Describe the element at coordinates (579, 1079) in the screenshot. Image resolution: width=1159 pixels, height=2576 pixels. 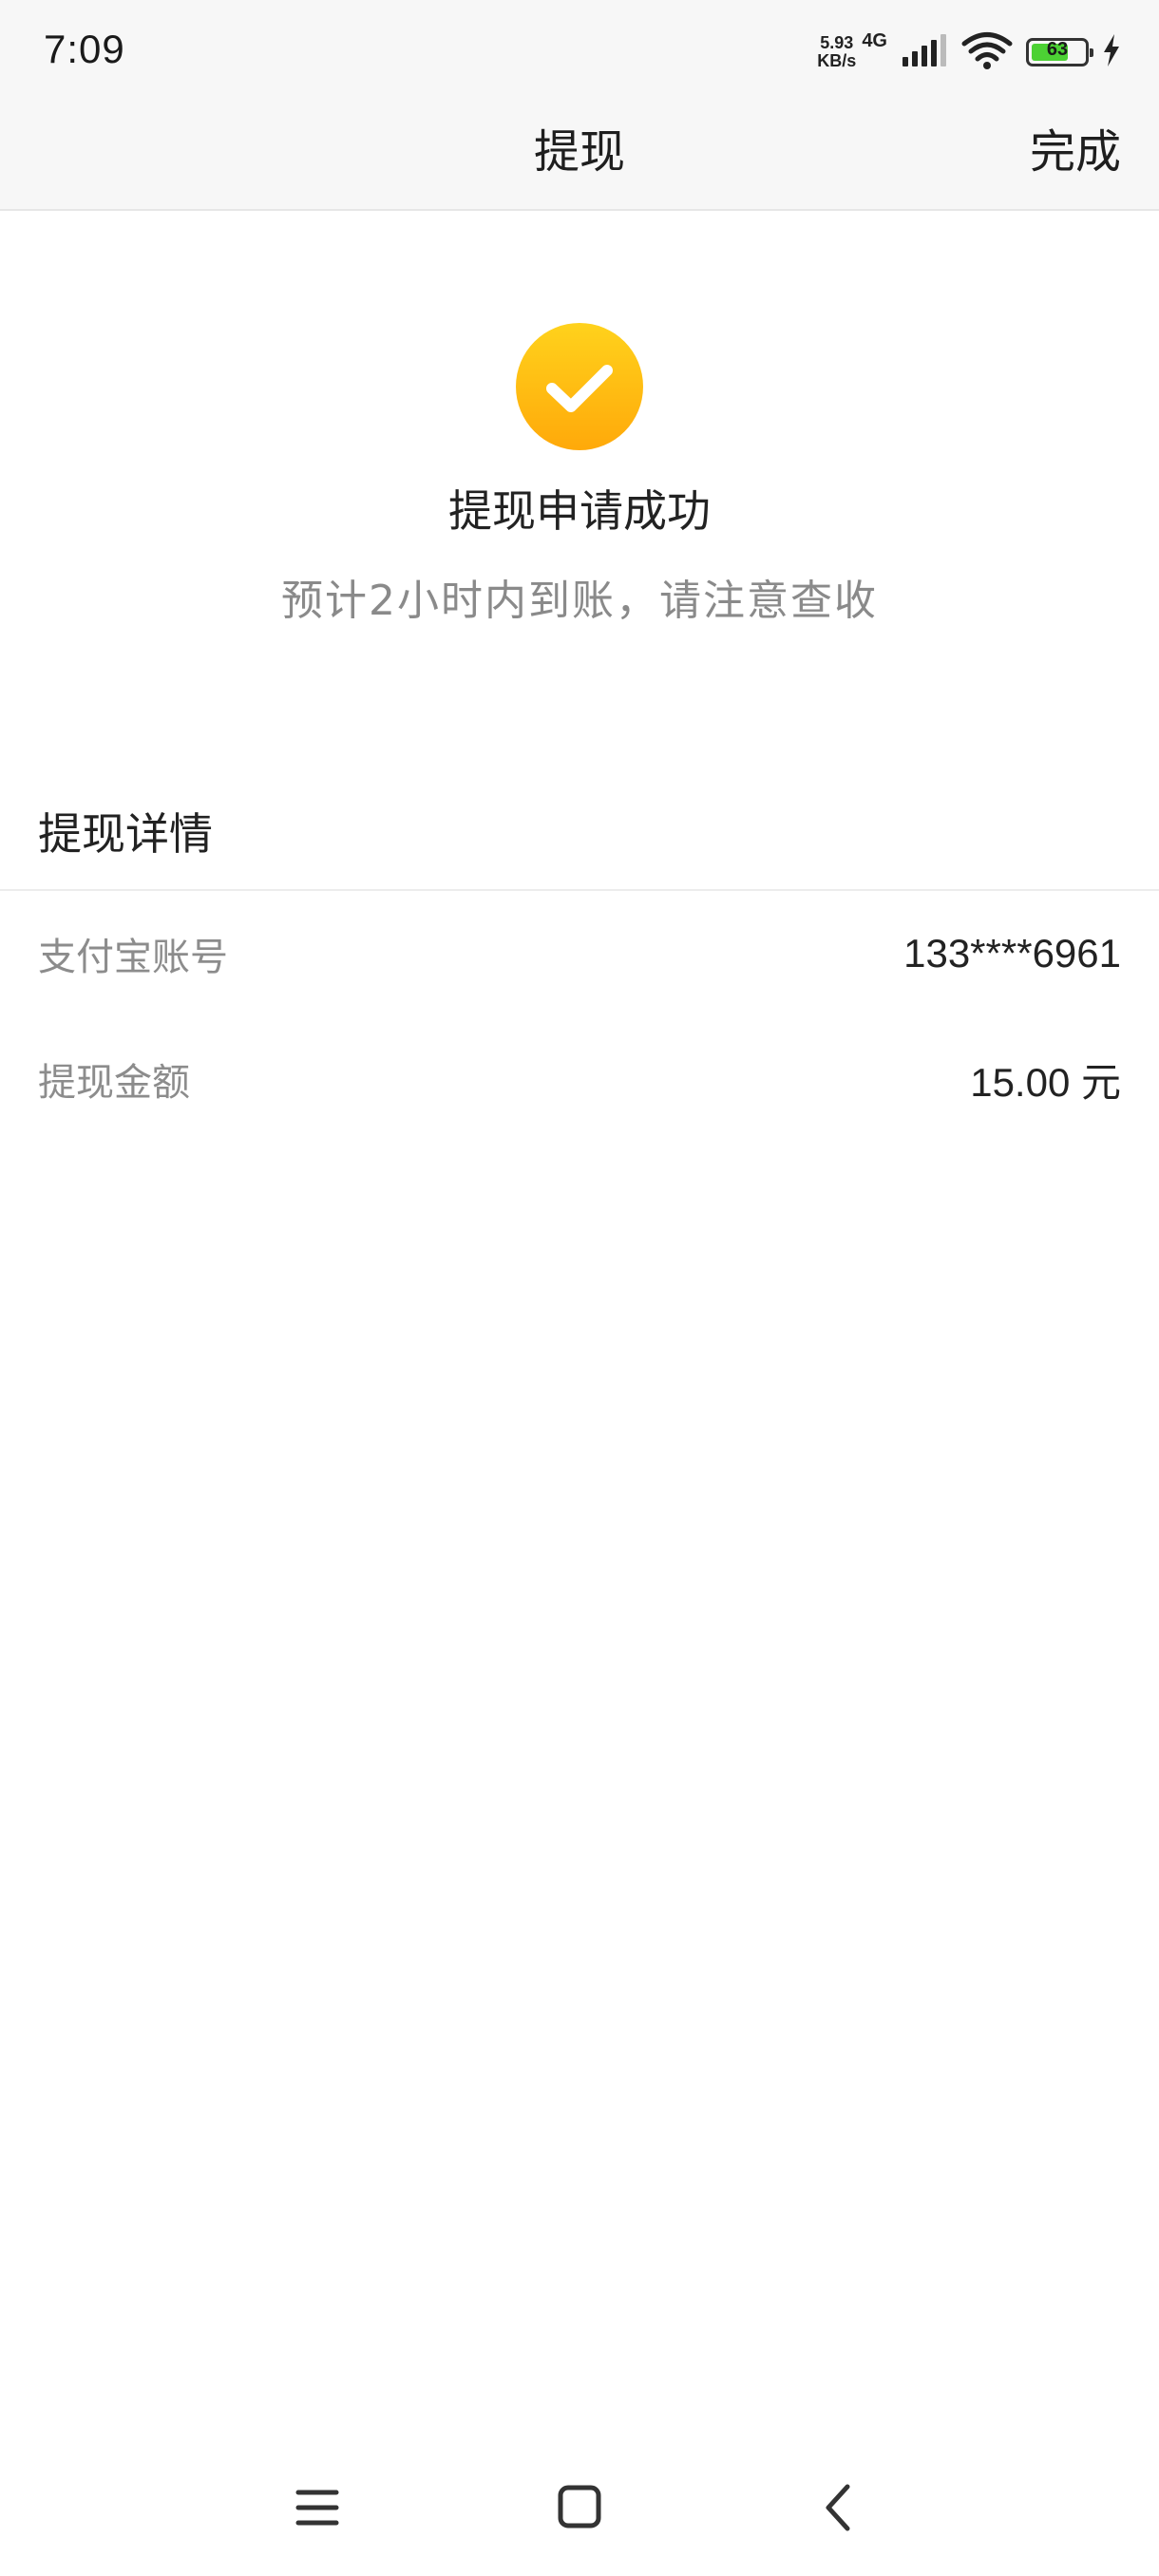
I see `detail-row-amount: 提现金额 15.00 元` at that location.